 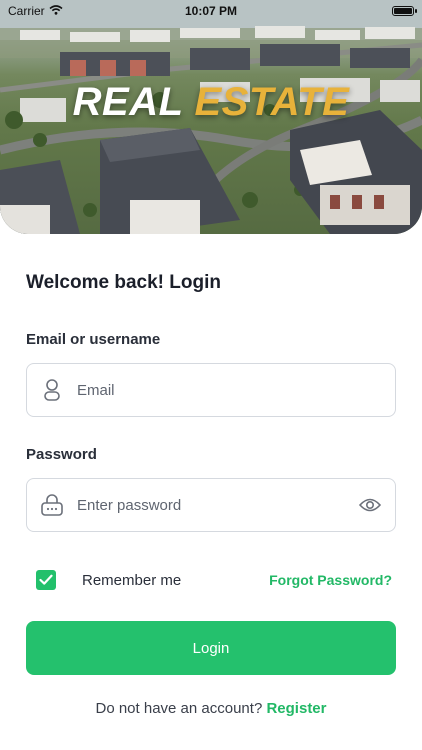 What do you see at coordinates (127, 102) in the screenshot?
I see `logo-word-real: REAL` at bounding box center [127, 102].